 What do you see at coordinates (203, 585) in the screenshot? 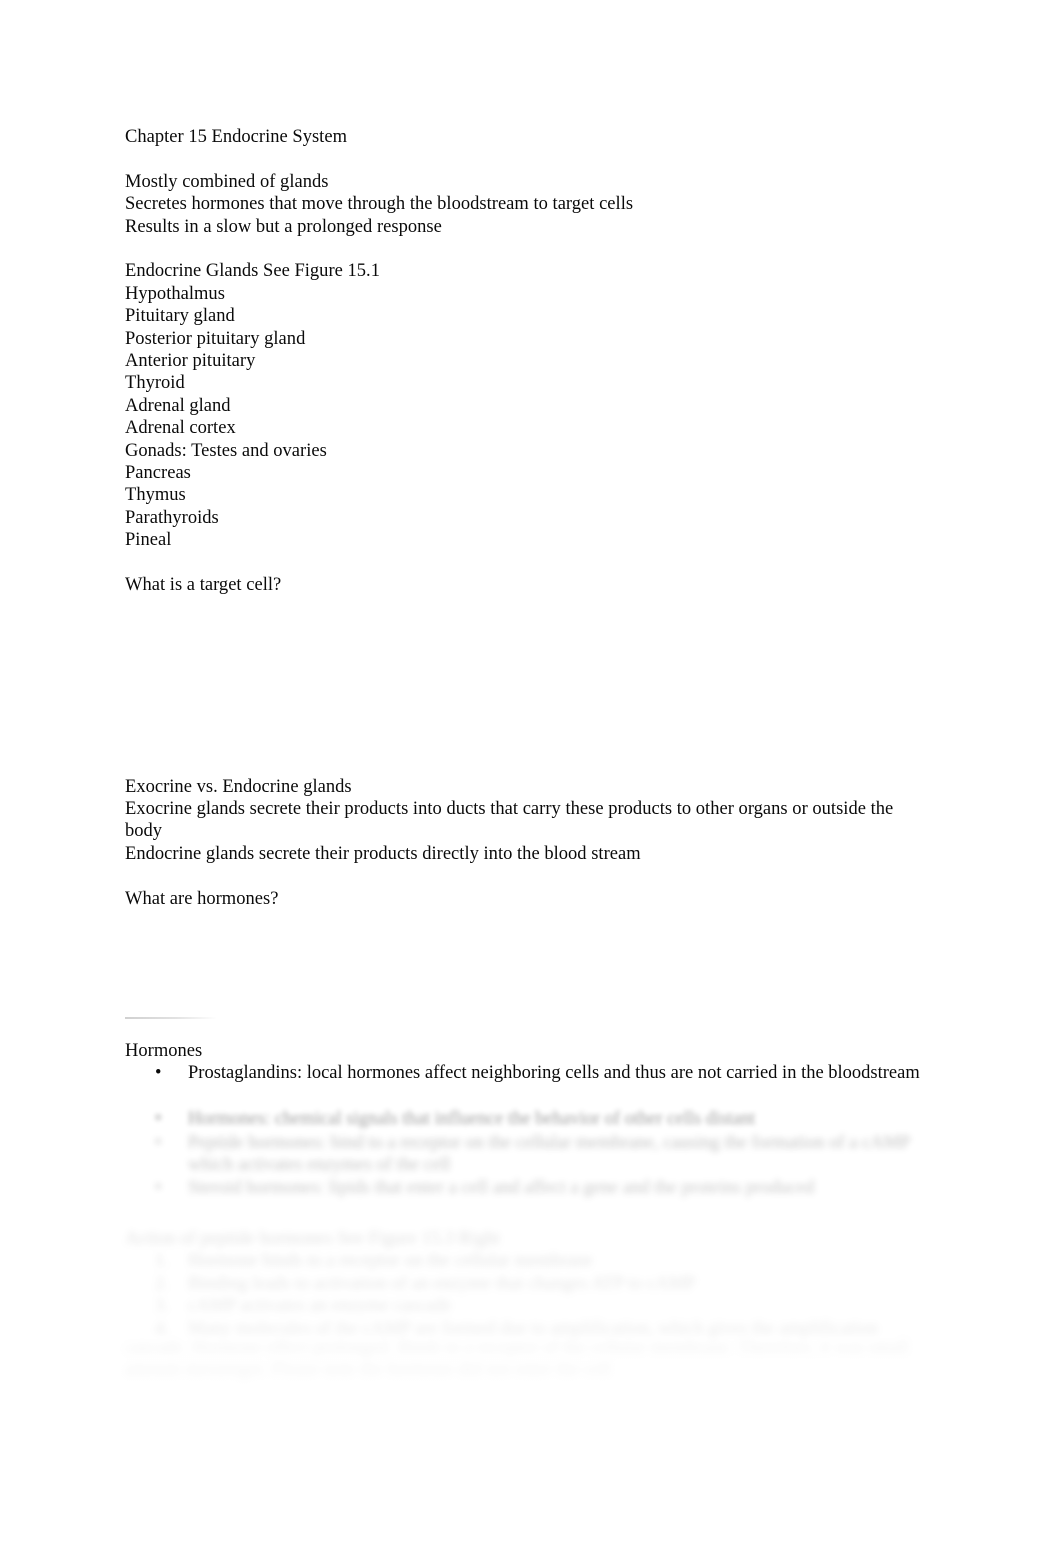
I see `question-target-cell: What is a target cell?` at bounding box center [203, 585].